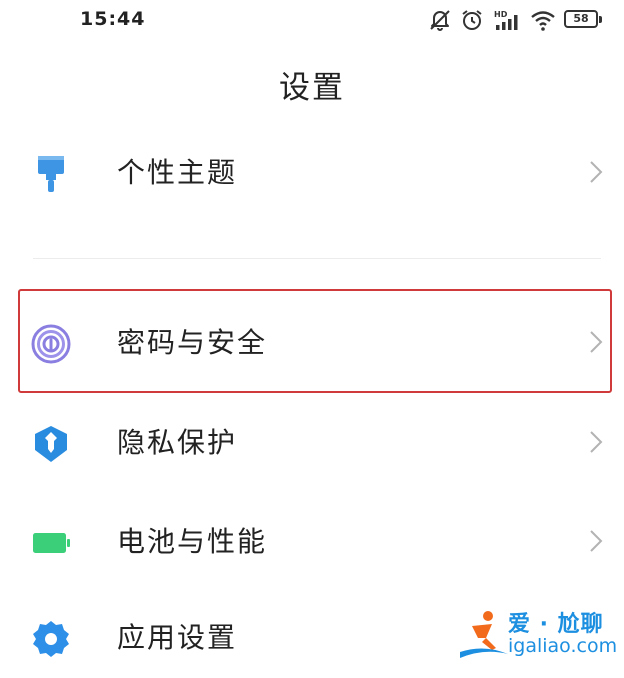 The height and width of the screenshot is (678, 624). What do you see at coordinates (192, 541) in the screenshot?
I see `settings-item-label: 电池与性能` at bounding box center [192, 541].